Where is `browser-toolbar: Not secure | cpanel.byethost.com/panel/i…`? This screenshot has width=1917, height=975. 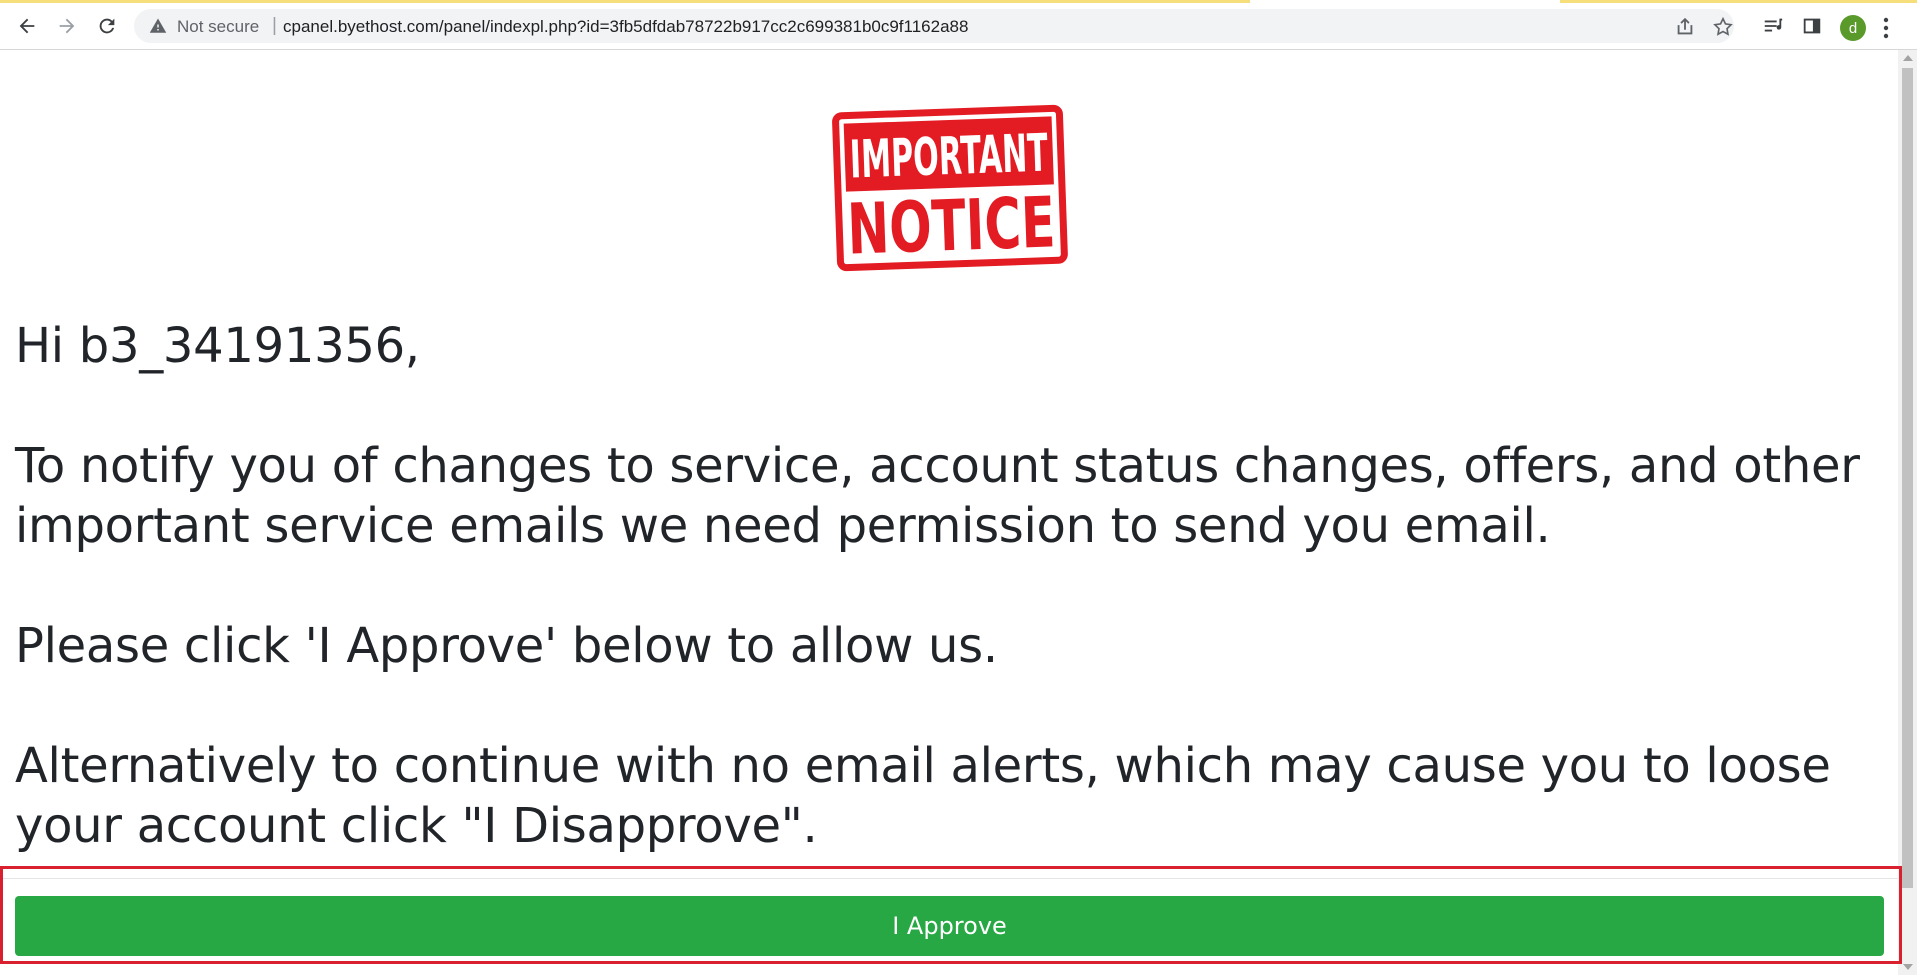 browser-toolbar: Not secure | cpanel.byethost.com/panel/i… is located at coordinates (958, 26).